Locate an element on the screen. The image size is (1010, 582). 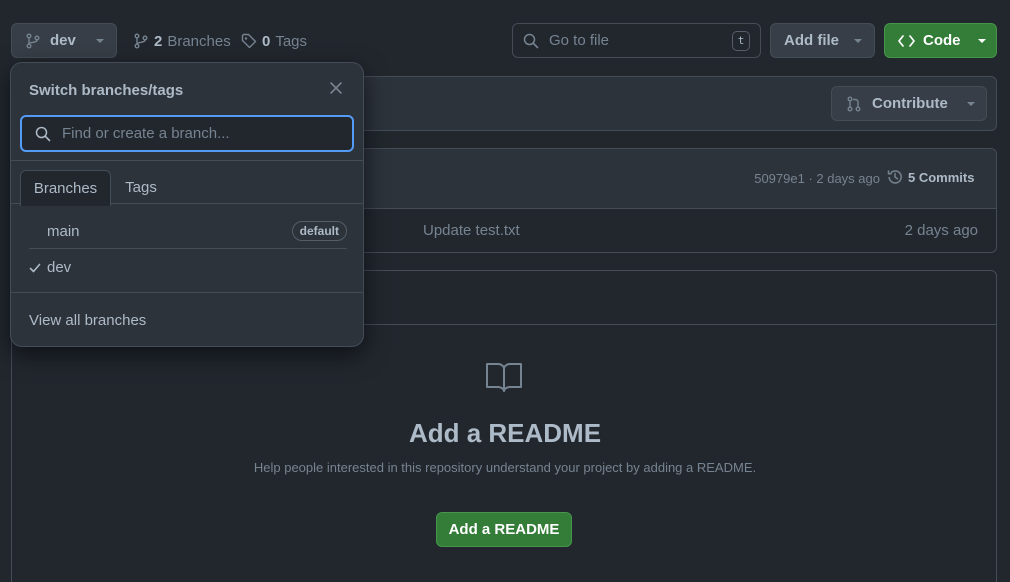
add-file-label: Add file is located at coordinates (811, 40).